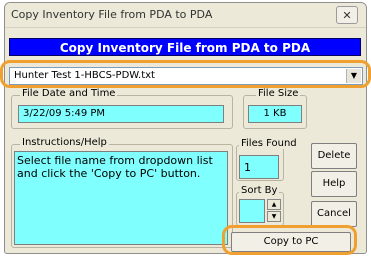 The width and height of the screenshot is (371, 257). I want to click on file-select-value: Hunter Test 1-HBCS-PDW.txt, so click(84, 75).